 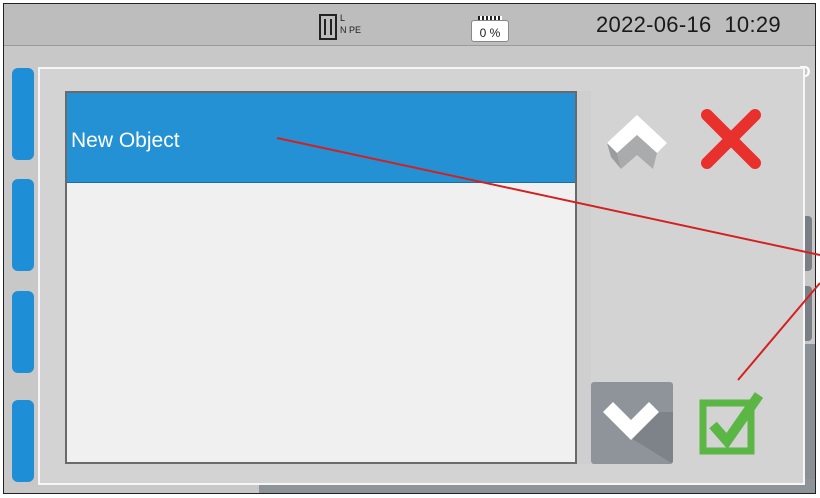 I want to click on time: 10:29, so click(x=752, y=24).